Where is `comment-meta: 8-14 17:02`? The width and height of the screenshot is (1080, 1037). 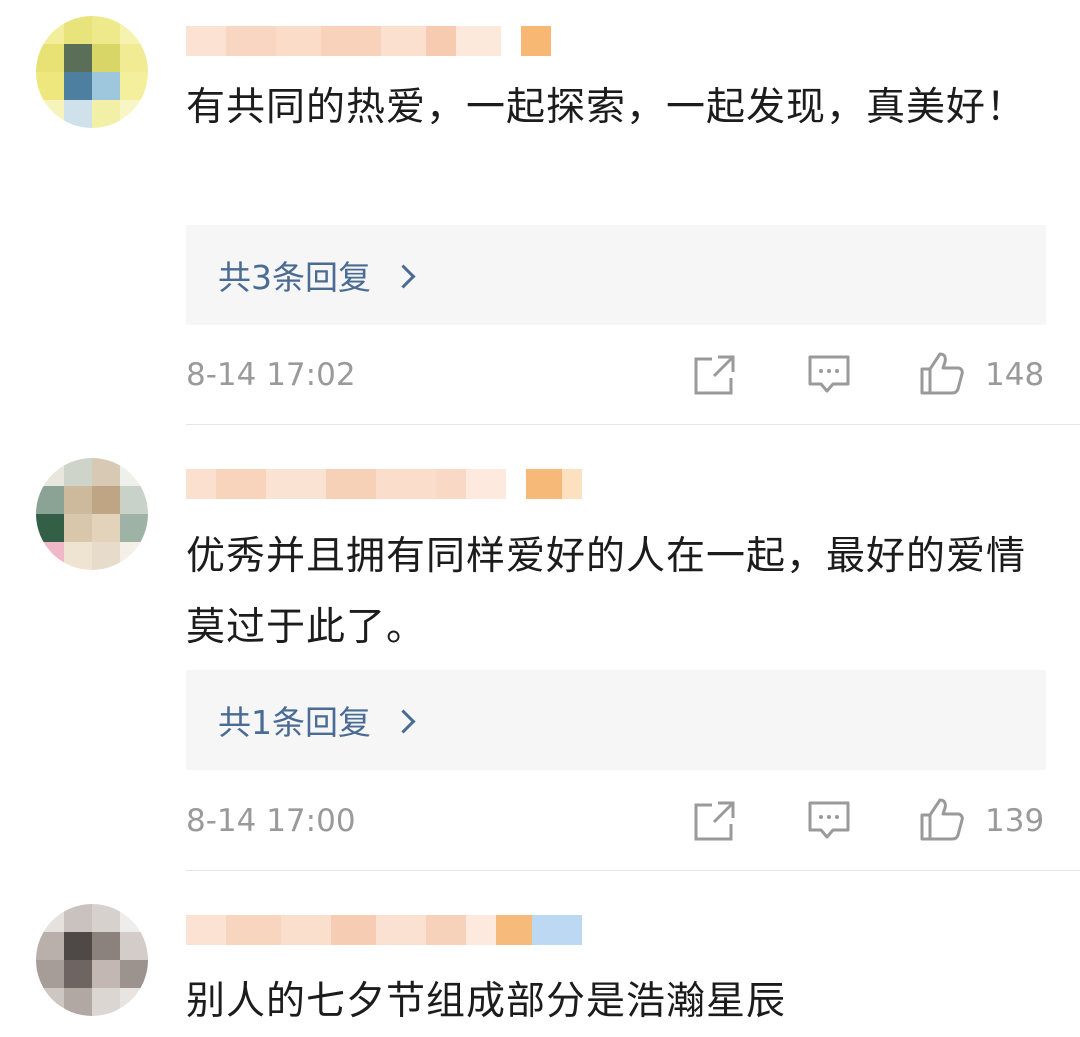
comment-meta: 8-14 17:02 is located at coordinates (616, 375).